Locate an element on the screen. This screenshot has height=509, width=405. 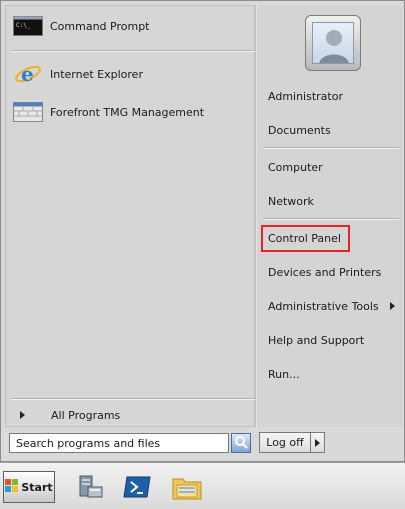
menu-item-label: Administrator is located at coordinates (305, 96).